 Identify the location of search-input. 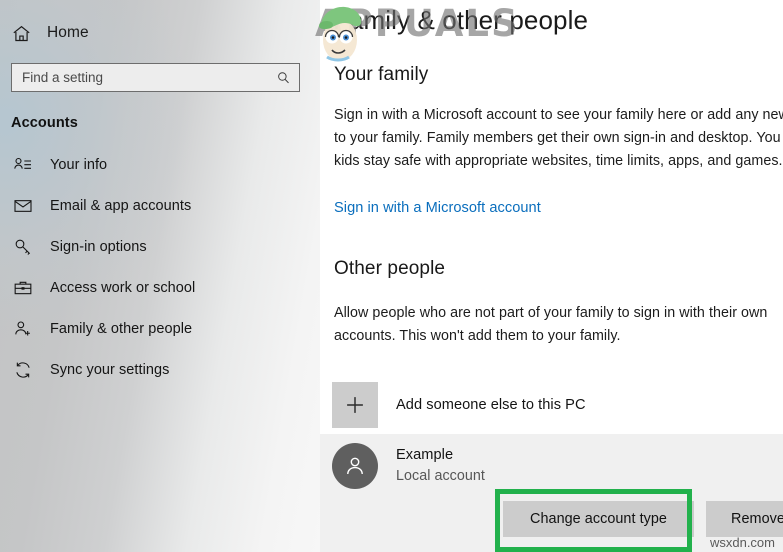
(137, 77).